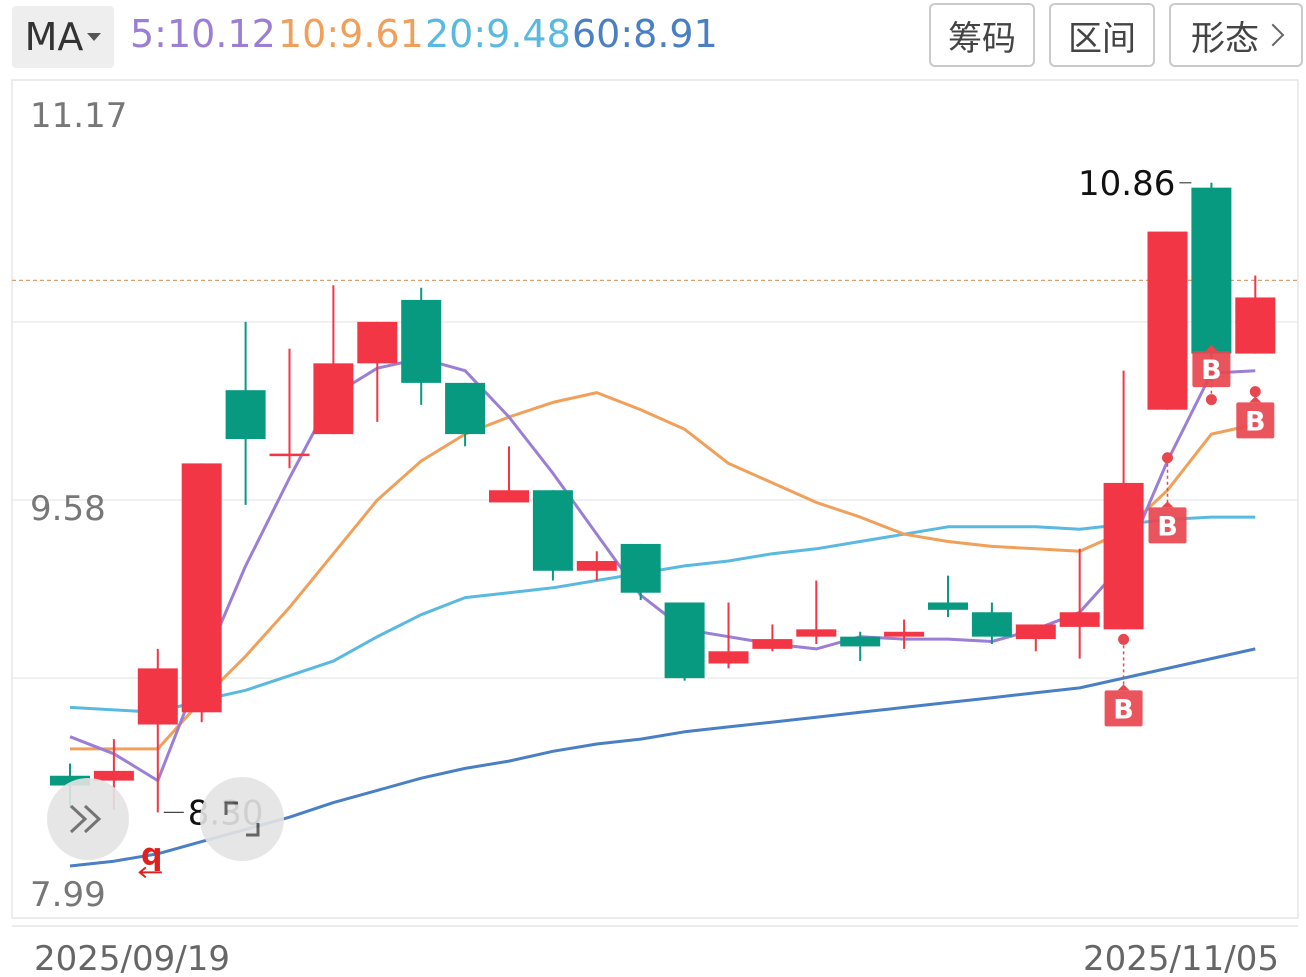 Image resolution: width=1306 pixels, height=977 pixels. Describe the element at coordinates (132, 958) in the screenshot. I see `x-axis-start-label: 2025/09/19` at that location.